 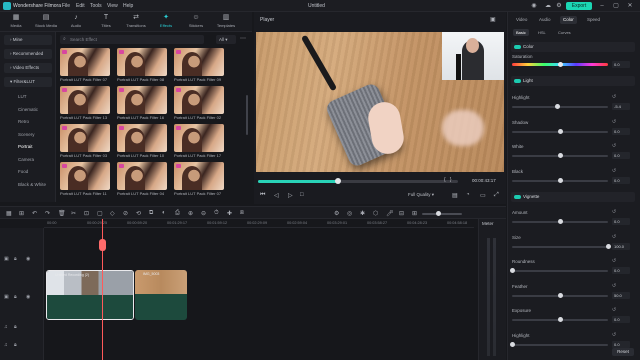 I want to click on shadow-slider, so click(x=560, y=131).